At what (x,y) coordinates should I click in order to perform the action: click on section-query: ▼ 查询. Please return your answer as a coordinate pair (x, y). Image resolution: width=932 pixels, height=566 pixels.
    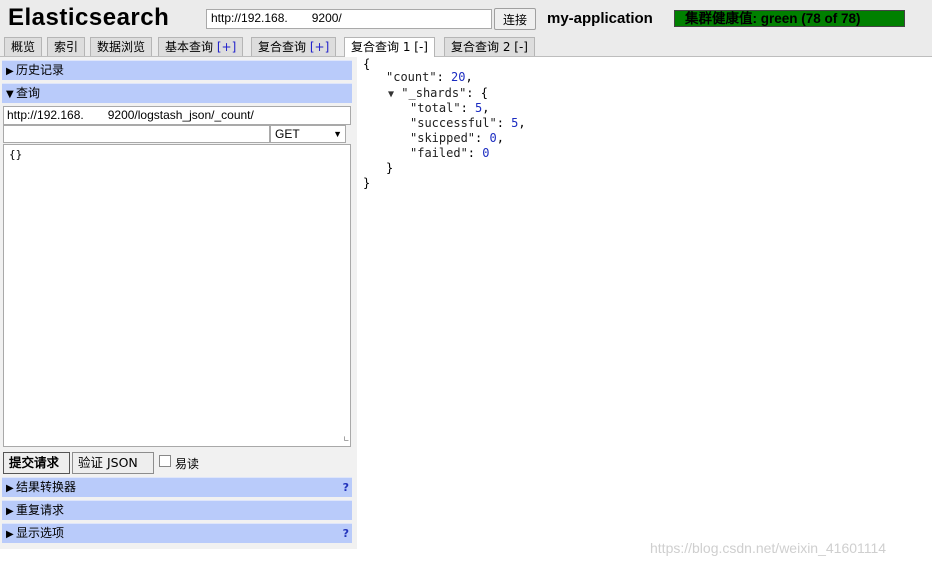
    Looking at the image, I should click on (177, 93).